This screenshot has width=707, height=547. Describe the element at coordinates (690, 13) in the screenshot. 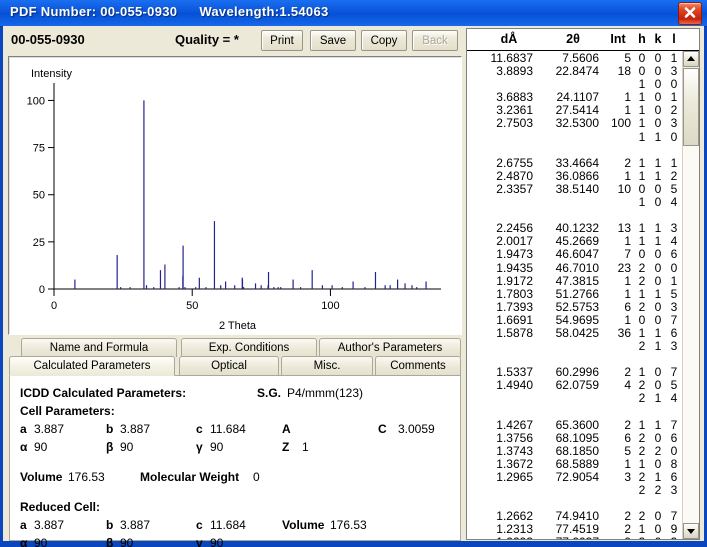

I see `close-icon` at that location.